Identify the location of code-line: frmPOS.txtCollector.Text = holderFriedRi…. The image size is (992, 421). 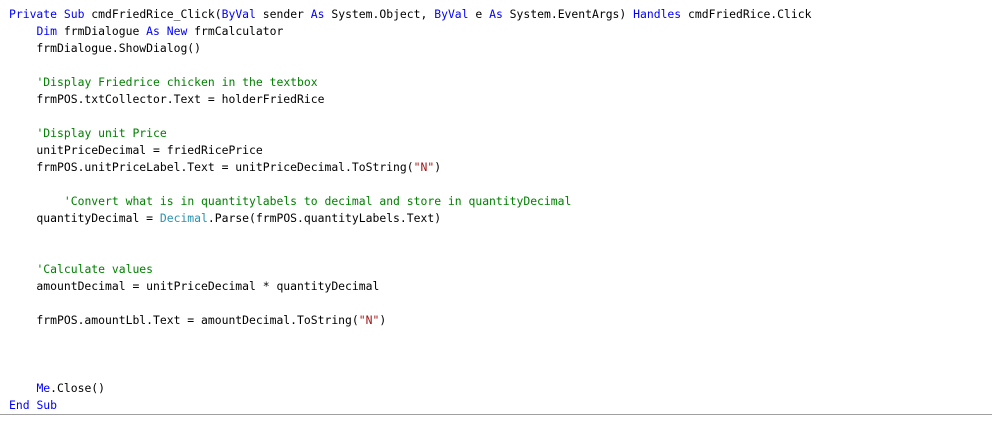
(410, 99).